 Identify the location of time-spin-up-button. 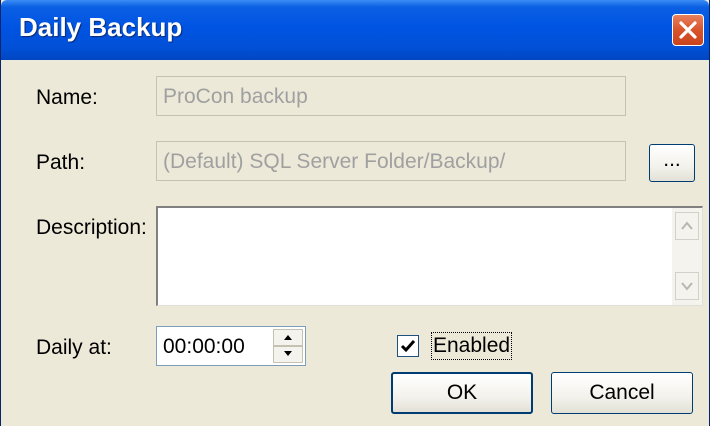
(288, 337).